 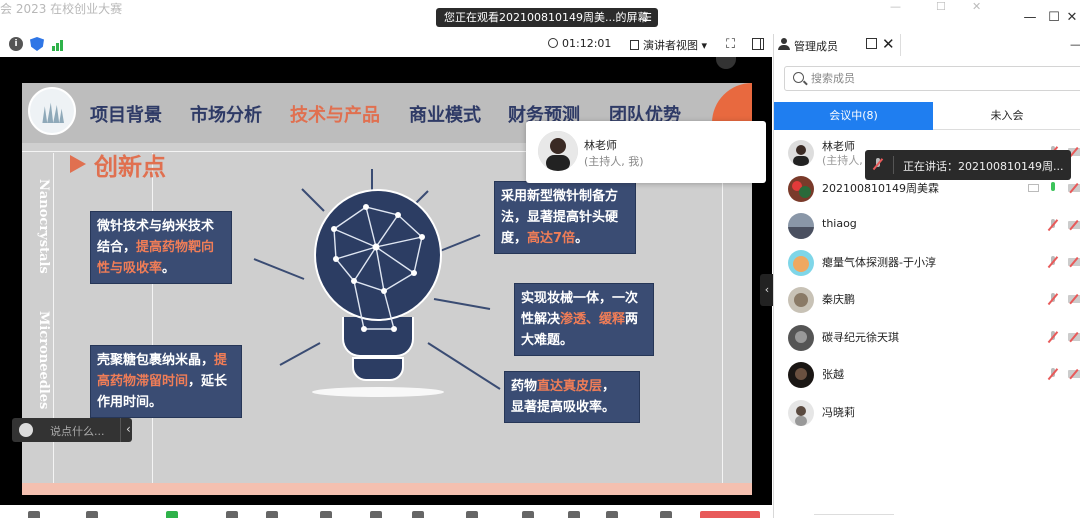 I want to click on apps-icon, so click(x=418, y=514).